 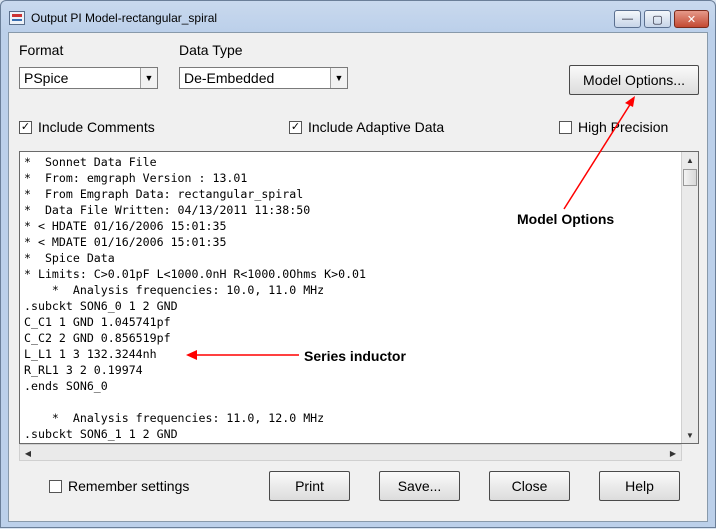 What do you see at coordinates (597, 156) in the screenshot?
I see `model-options-arrow` at bounding box center [597, 156].